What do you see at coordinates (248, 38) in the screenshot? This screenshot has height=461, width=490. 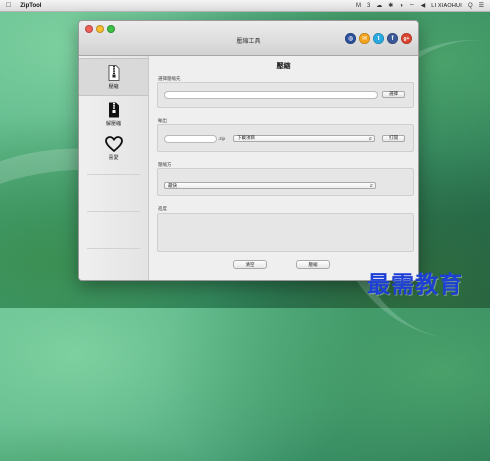 I see `window-titlebar: 壓縮工具 ◍ ✉ t f g+` at bounding box center [248, 38].